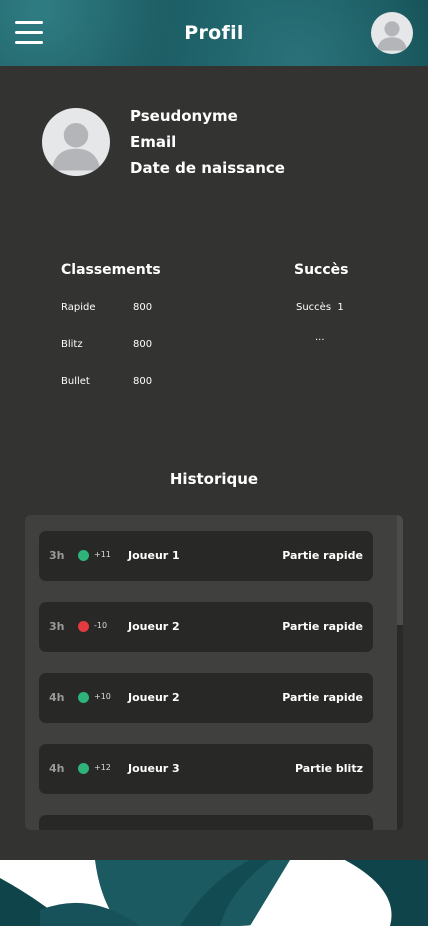  What do you see at coordinates (206, 627) in the screenshot?
I see `history-row: 3h -10 Joueur 2 Partie rapide` at bounding box center [206, 627].